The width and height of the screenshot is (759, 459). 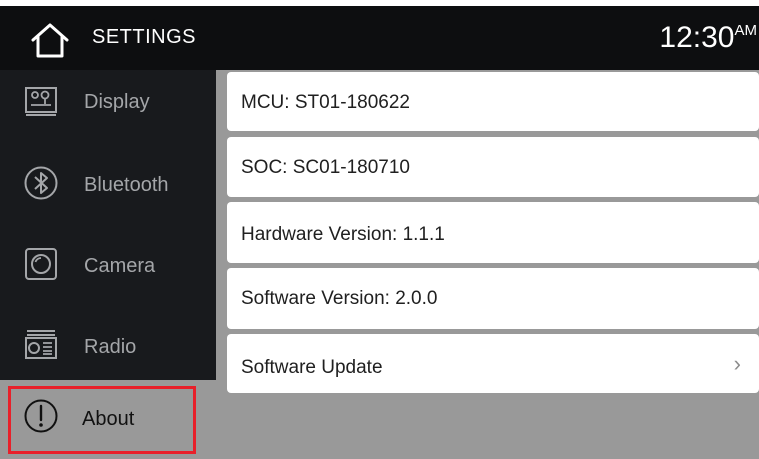 I want to click on home-icon, so click(x=50, y=40).